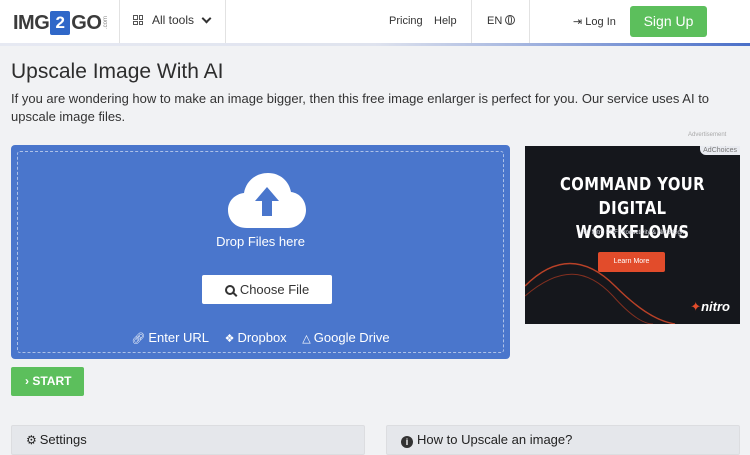  I want to click on cloud-upload-icon, so click(267, 200).